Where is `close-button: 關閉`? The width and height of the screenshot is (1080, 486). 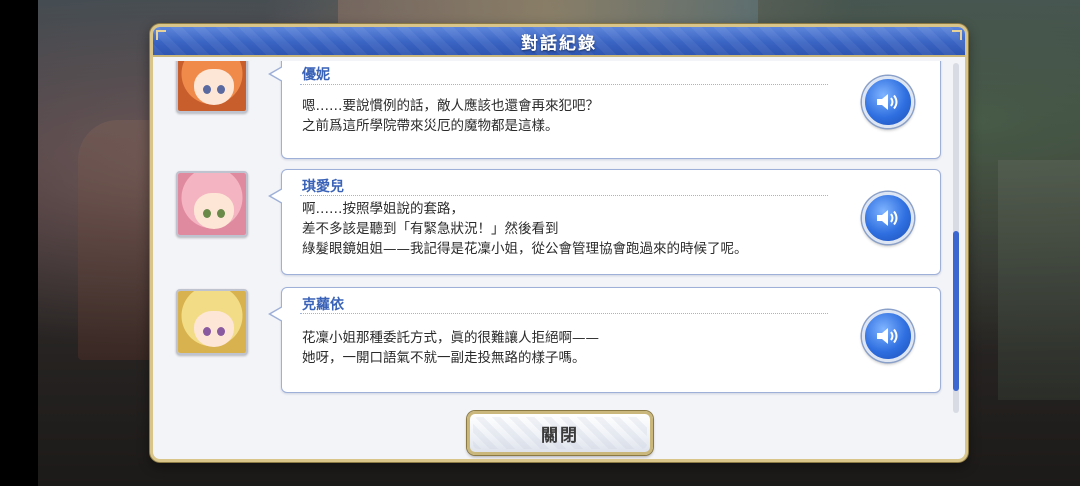
close-button: 關閉 is located at coordinates (560, 433).